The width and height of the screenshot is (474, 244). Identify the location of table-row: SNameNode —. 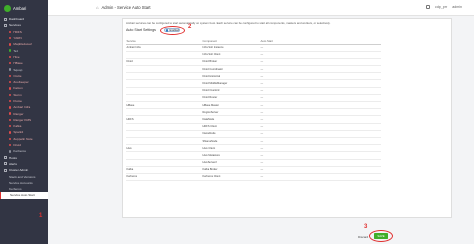
(253, 141).